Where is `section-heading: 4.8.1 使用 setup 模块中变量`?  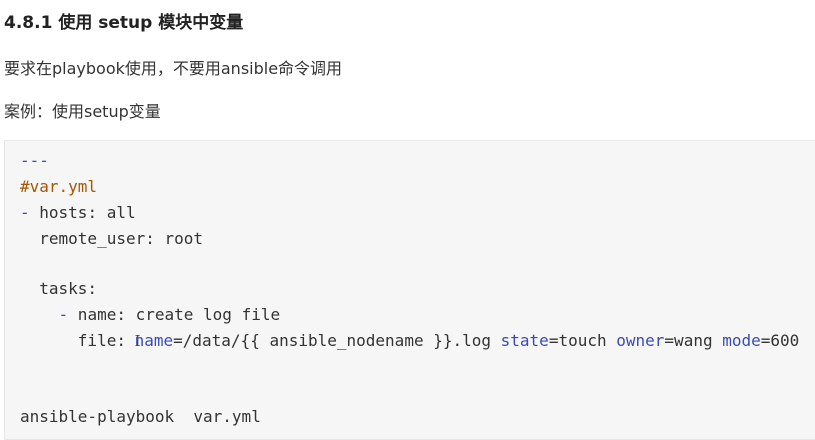 section-heading: 4.8.1 使用 setup 模块中变量 is located at coordinates (124, 23).